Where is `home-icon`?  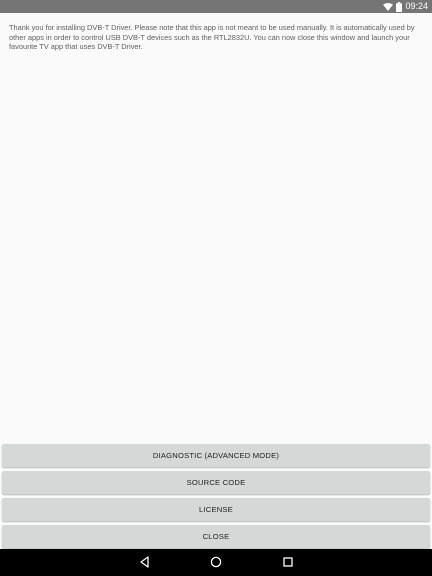 home-icon is located at coordinates (216, 562).